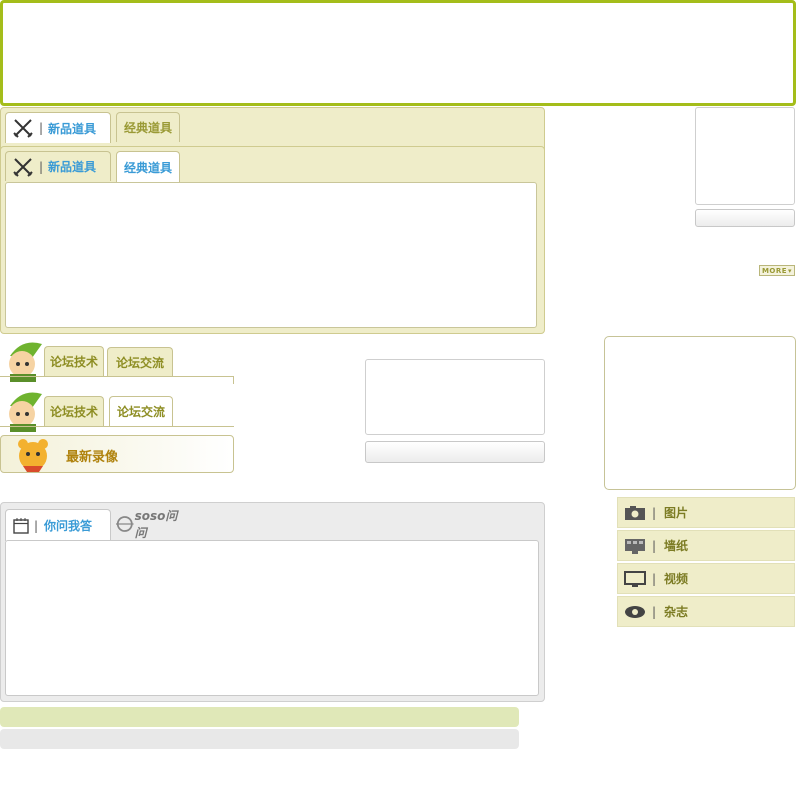 Image resolution: width=796 pixels, height=800 pixels. Describe the element at coordinates (125, 524) in the screenshot. I see `soso-logo-icon` at that location.